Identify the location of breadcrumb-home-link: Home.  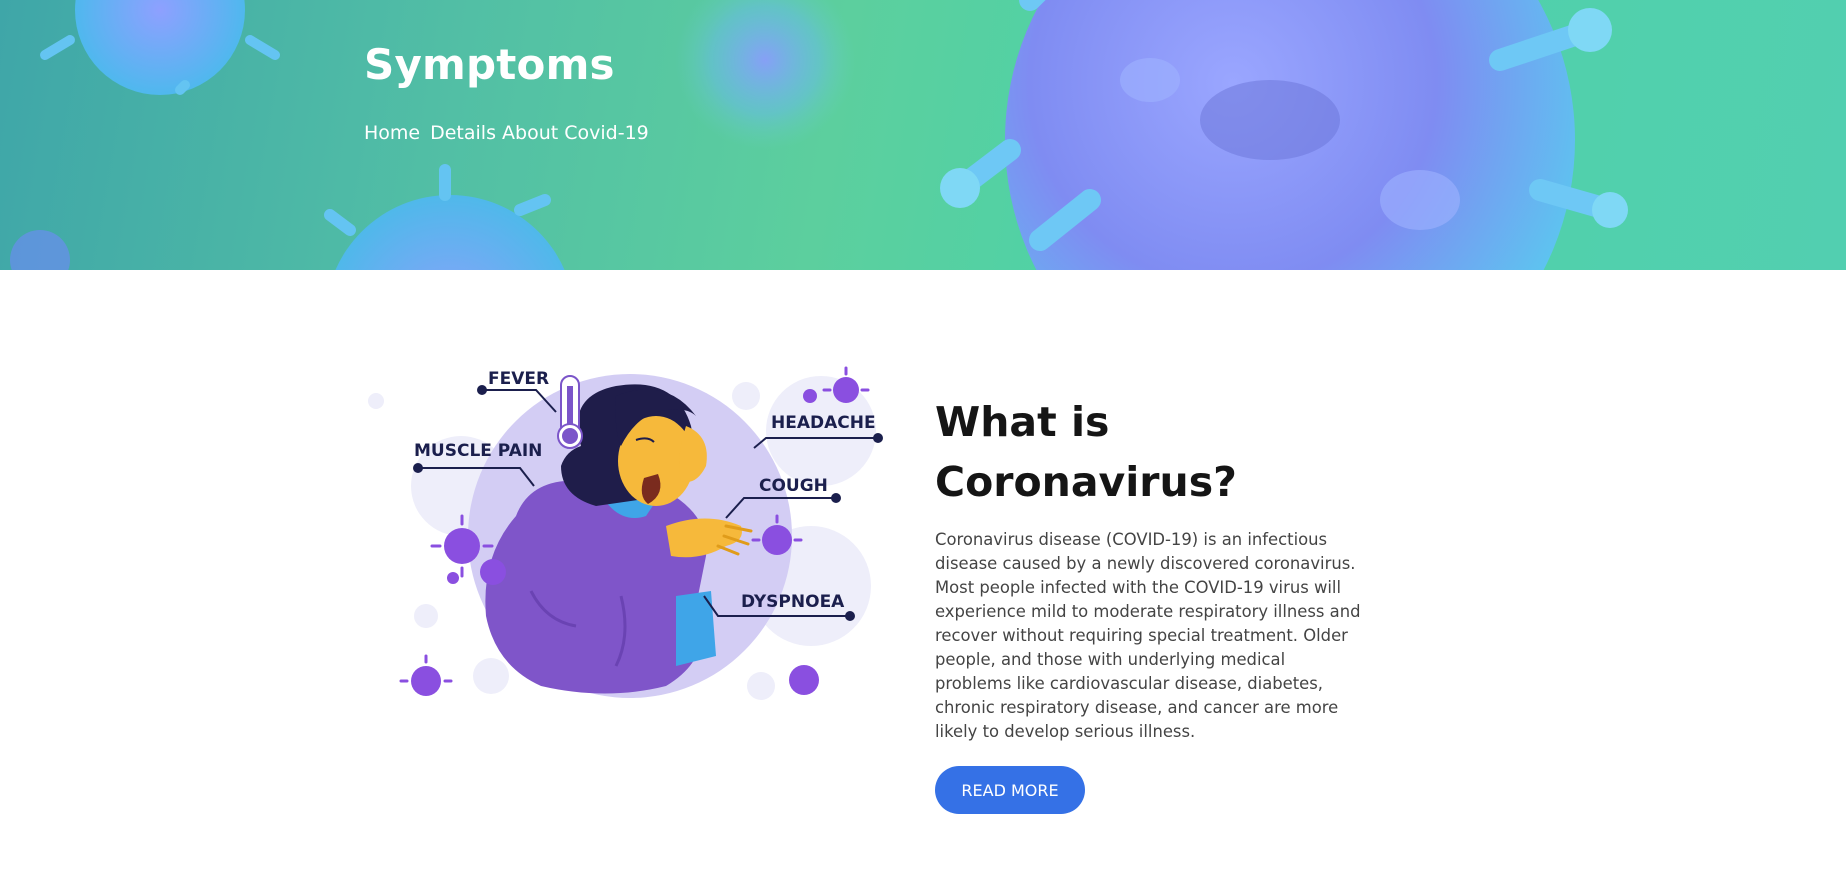
(392, 133).